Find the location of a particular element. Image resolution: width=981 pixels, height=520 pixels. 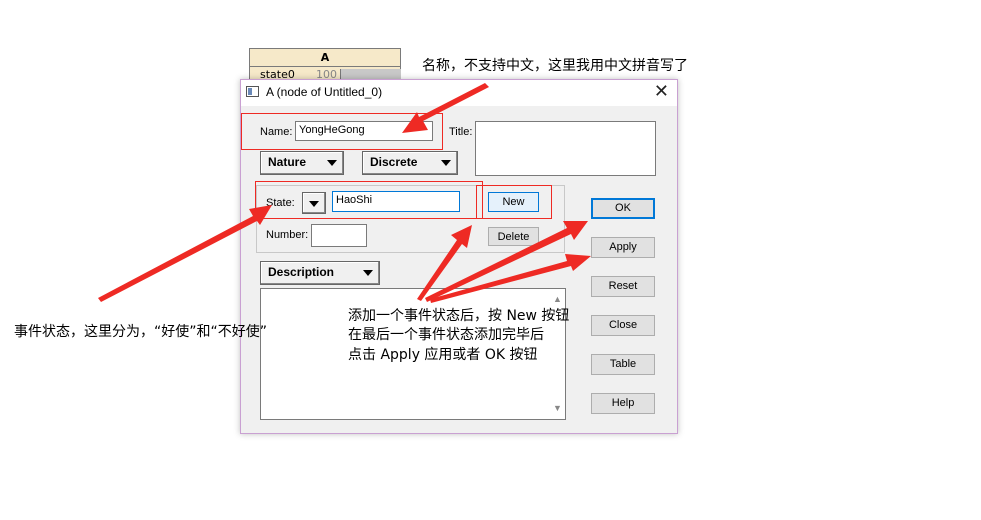

dialog-titlebar: A (node of Untitled_0) ✕ is located at coordinates (459, 93).